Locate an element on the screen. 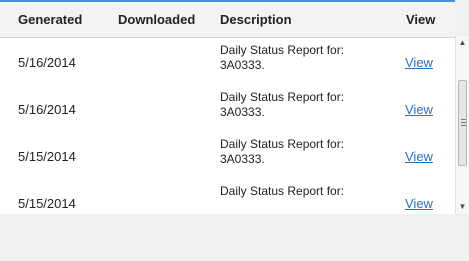  header-description: Description is located at coordinates (256, 19).